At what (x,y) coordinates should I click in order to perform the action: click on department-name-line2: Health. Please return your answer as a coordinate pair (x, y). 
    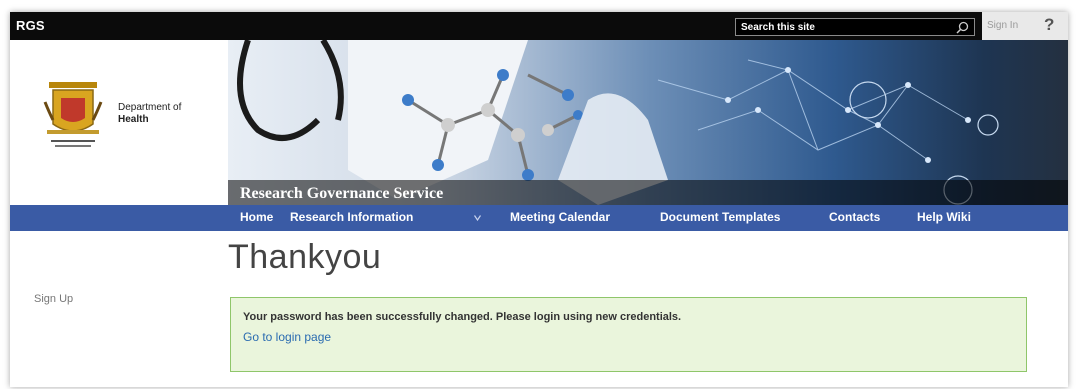
    Looking at the image, I should click on (133, 119).